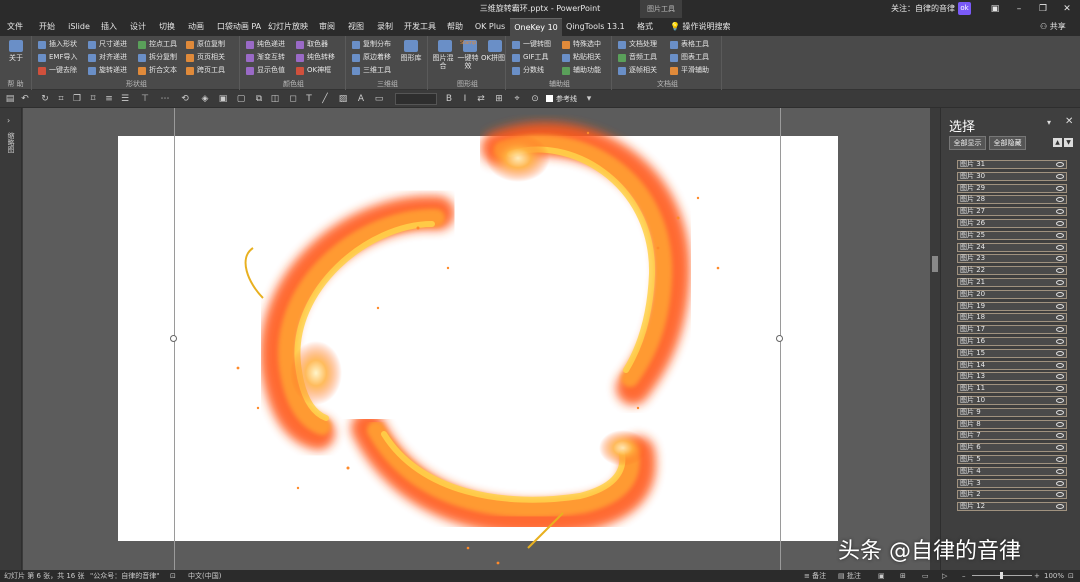 Image resolution: width=1080 pixels, height=582 pixels. I want to click on special-select-button: 特殊选中, so click(581, 44).